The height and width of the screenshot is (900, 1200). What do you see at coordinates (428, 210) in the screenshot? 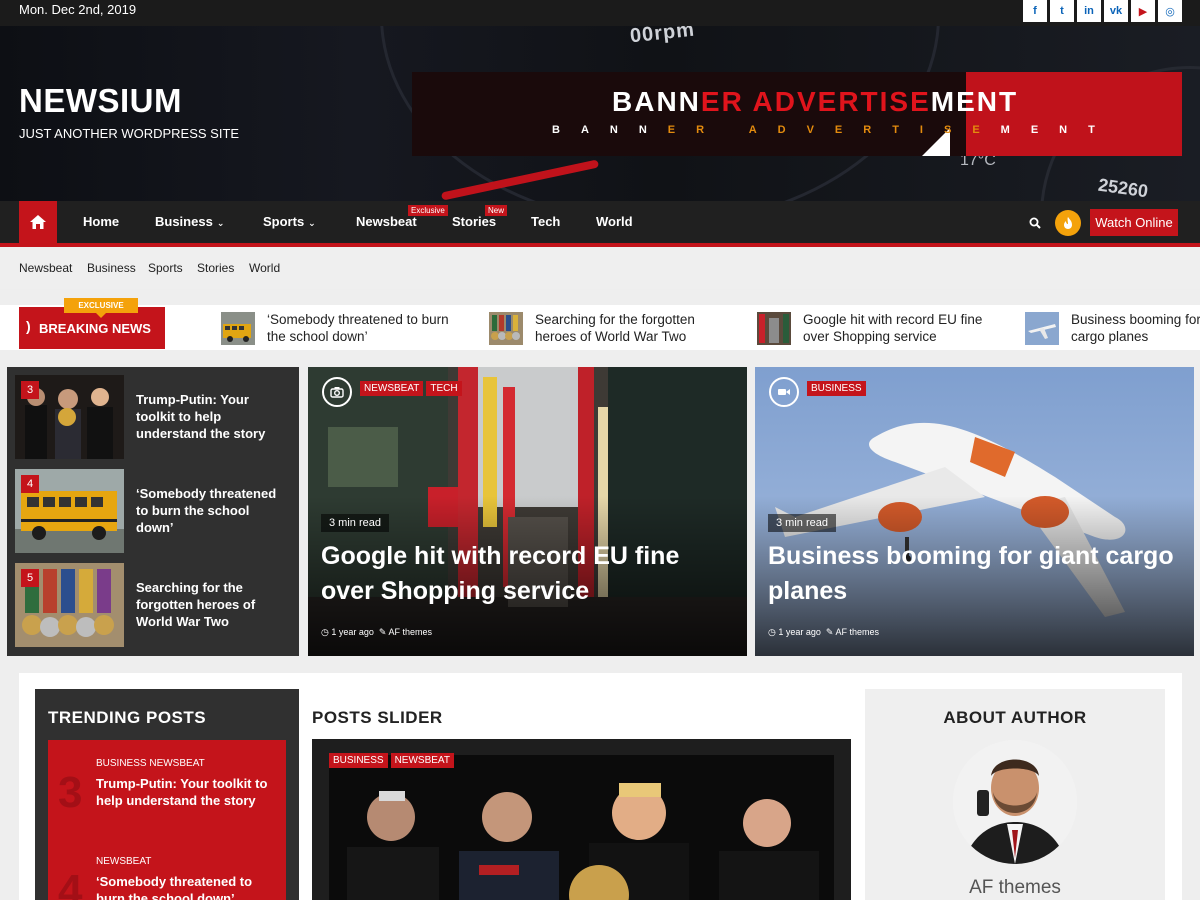
I see `nav-badge-exclusive: Exclusive` at bounding box center [428, 210].